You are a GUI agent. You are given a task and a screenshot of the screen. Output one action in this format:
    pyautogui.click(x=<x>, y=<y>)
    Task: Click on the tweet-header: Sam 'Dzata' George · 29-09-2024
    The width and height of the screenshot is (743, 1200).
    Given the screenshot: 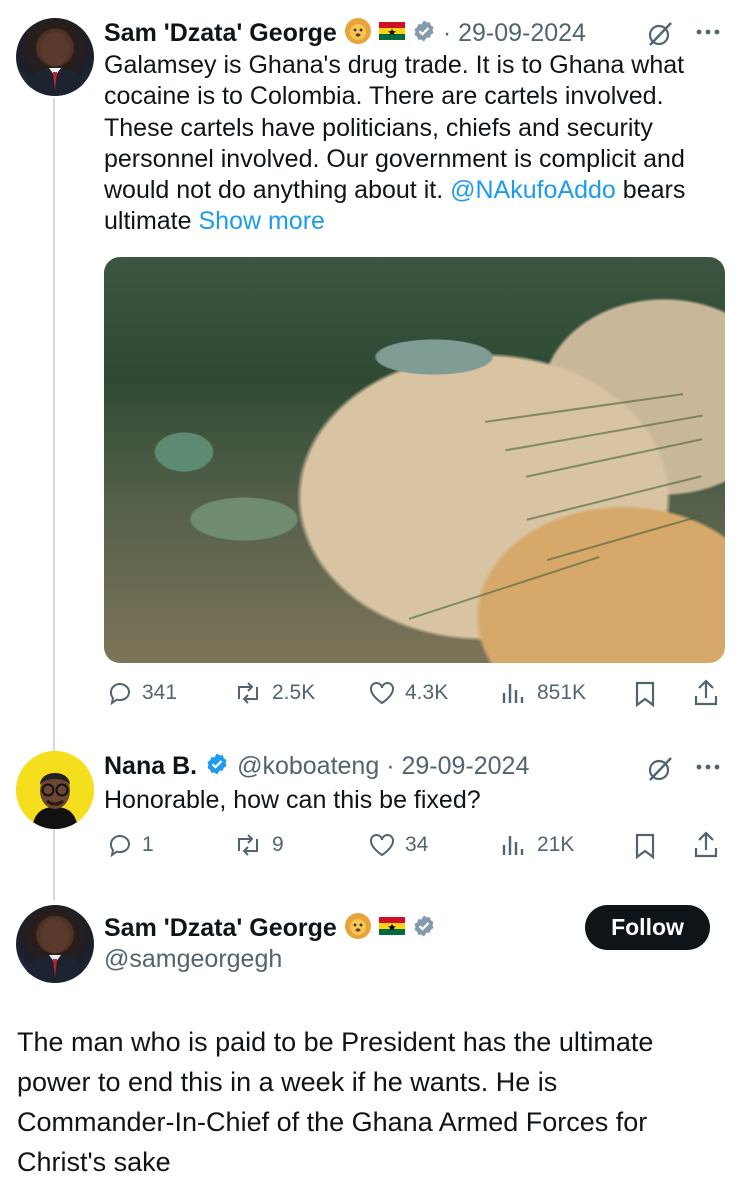 What is the action you would take?
    pyautogui.click(x=345, y=33)
    